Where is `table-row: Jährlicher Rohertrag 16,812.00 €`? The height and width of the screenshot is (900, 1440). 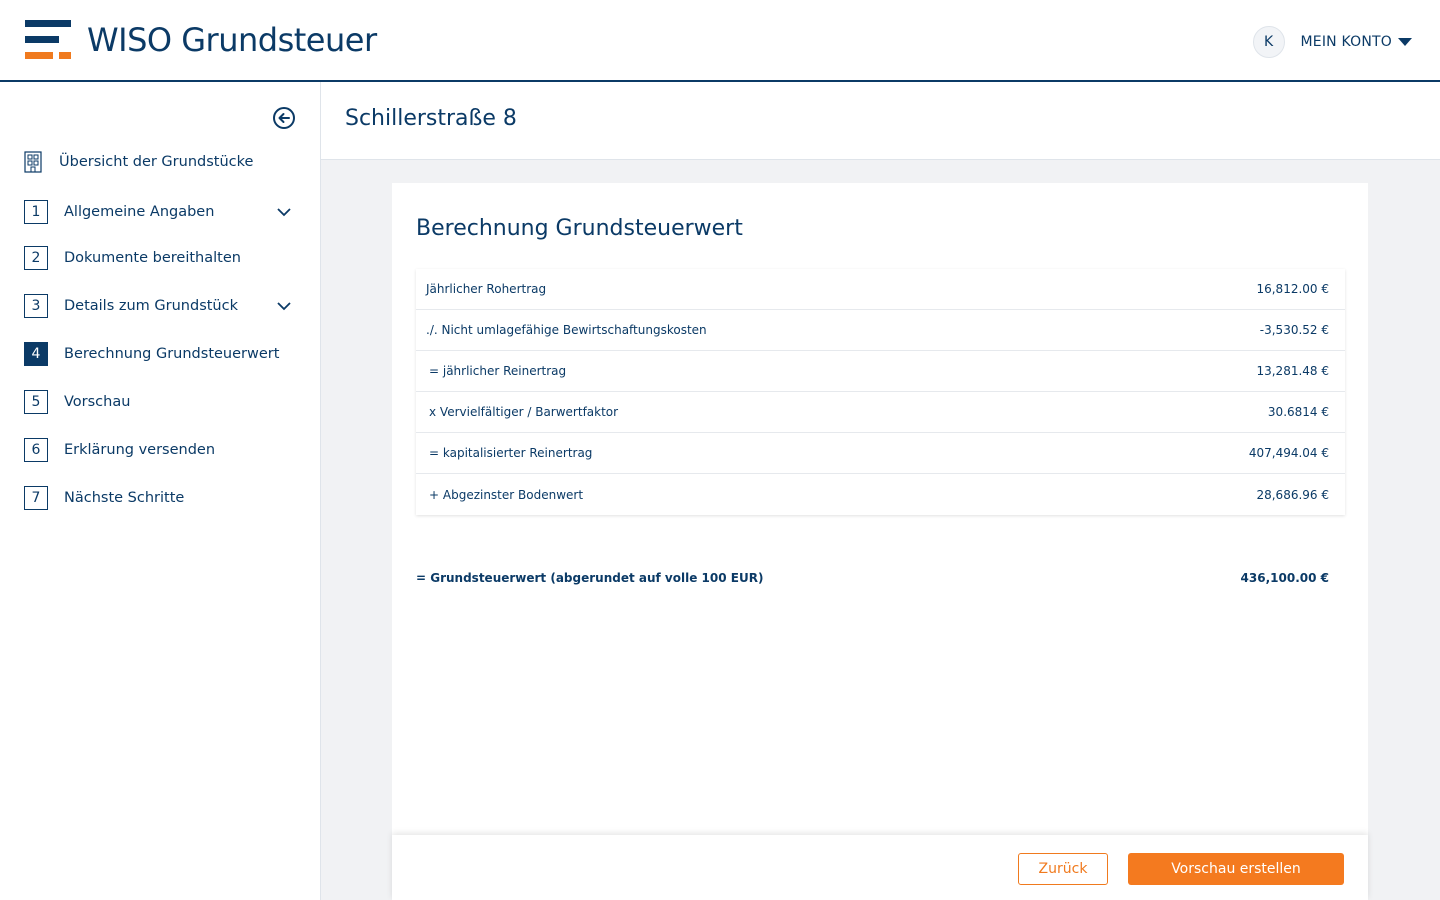 table-row: Jährlicher Rohertrag 16,812.00 € is located at coordinates (880, 289).